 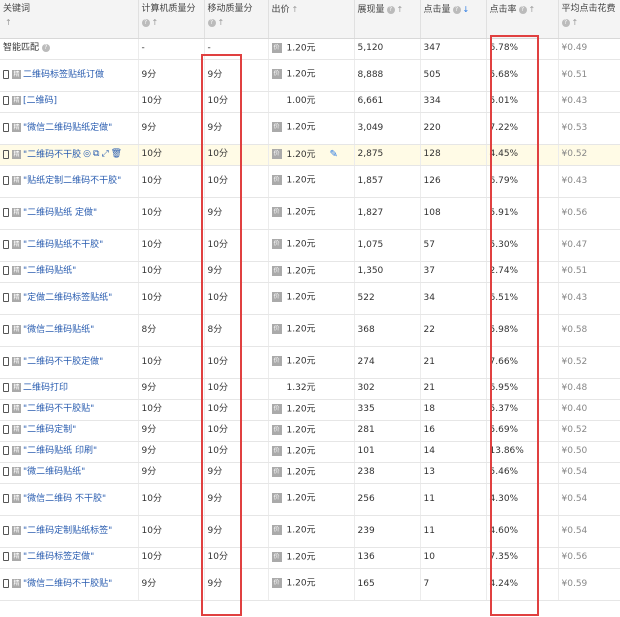 I want to click on delete-icon: 🗑, so click(x=116, y=154).